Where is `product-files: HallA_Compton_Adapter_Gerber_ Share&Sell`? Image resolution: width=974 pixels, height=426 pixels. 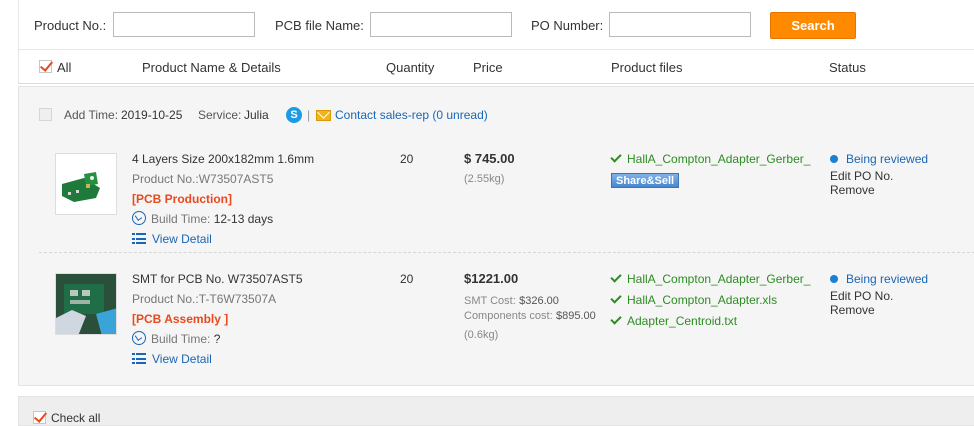
product-files: HallA_Compton_Adapter_Gerber_ Share&Sell is located at coordinates (710, 169).